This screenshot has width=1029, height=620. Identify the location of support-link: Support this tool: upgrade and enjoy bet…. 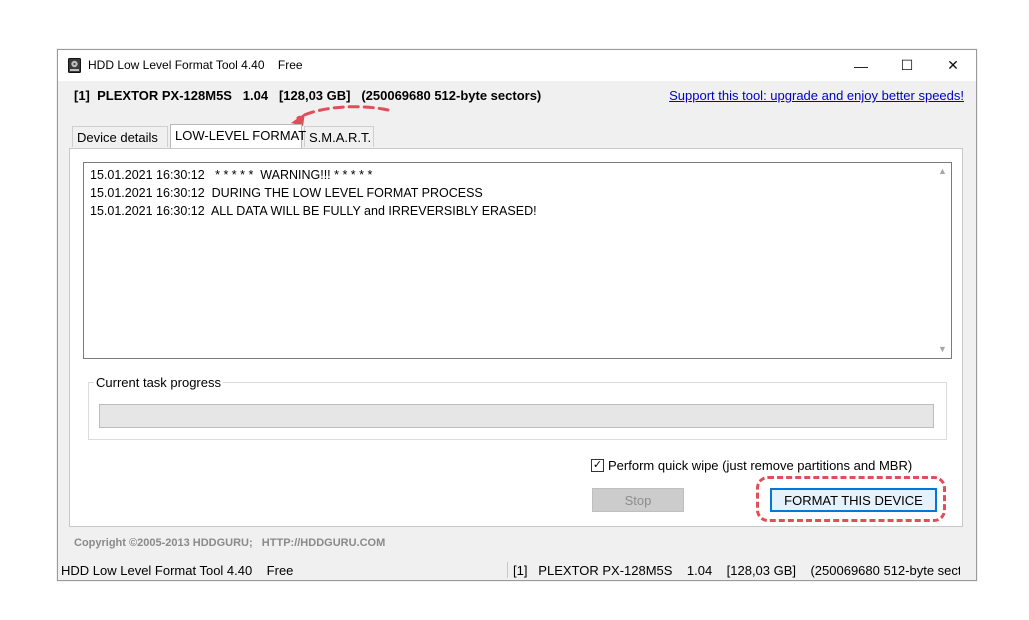
(816, 95).